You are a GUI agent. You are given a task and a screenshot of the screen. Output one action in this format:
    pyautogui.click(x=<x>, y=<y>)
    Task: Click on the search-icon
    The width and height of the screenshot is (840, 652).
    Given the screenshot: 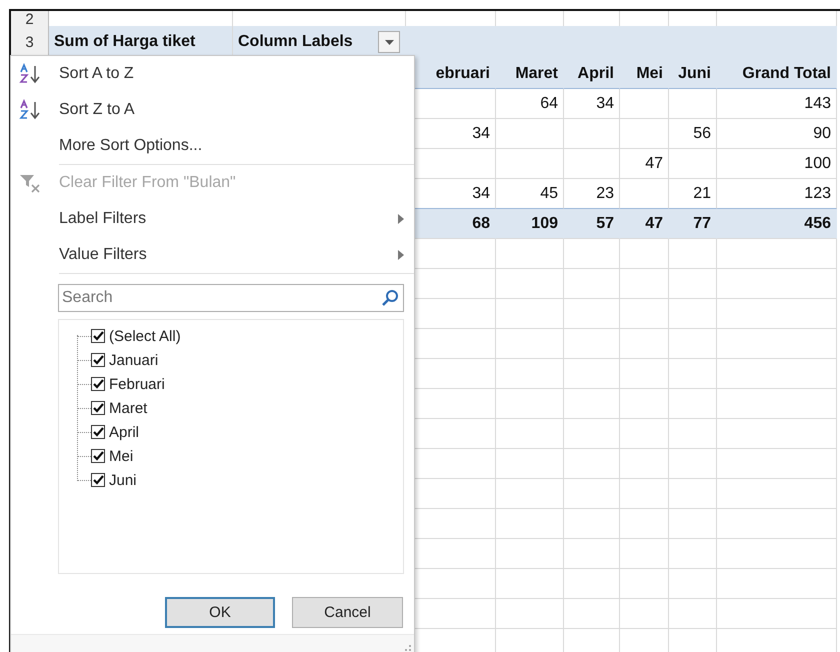 What is the action you would take?
    pyautogui.click(x=390, y=298)
    